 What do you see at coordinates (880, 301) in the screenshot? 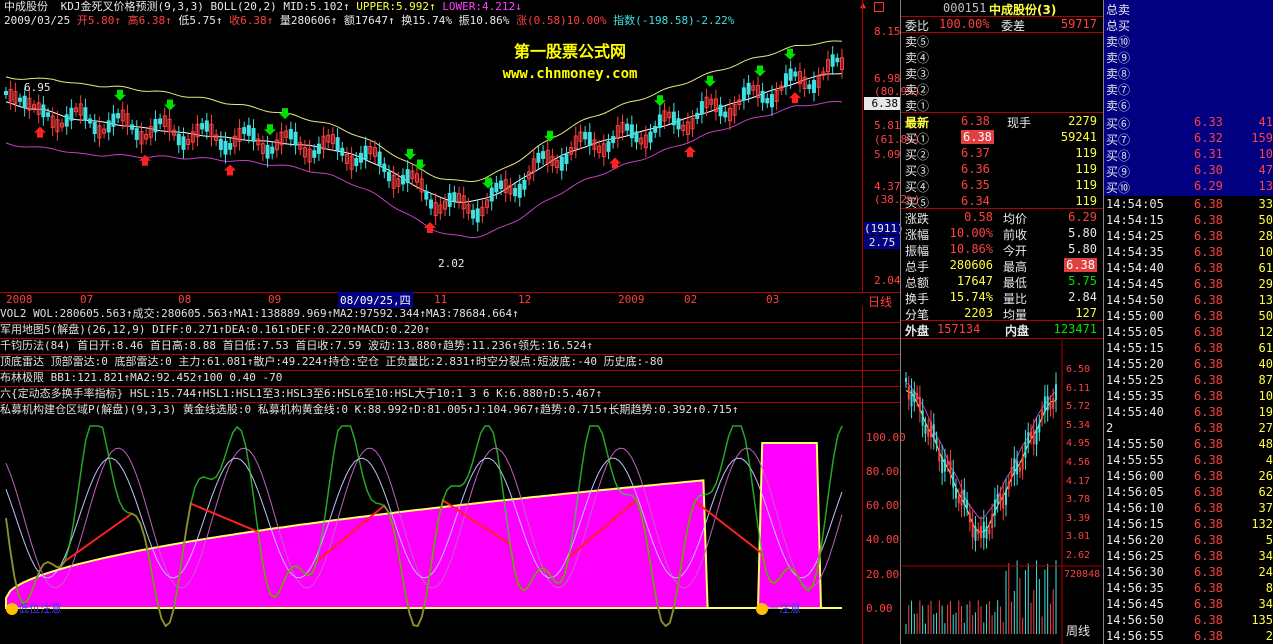
I see `period-day-label: 日线` at bounding box center [880, 301].